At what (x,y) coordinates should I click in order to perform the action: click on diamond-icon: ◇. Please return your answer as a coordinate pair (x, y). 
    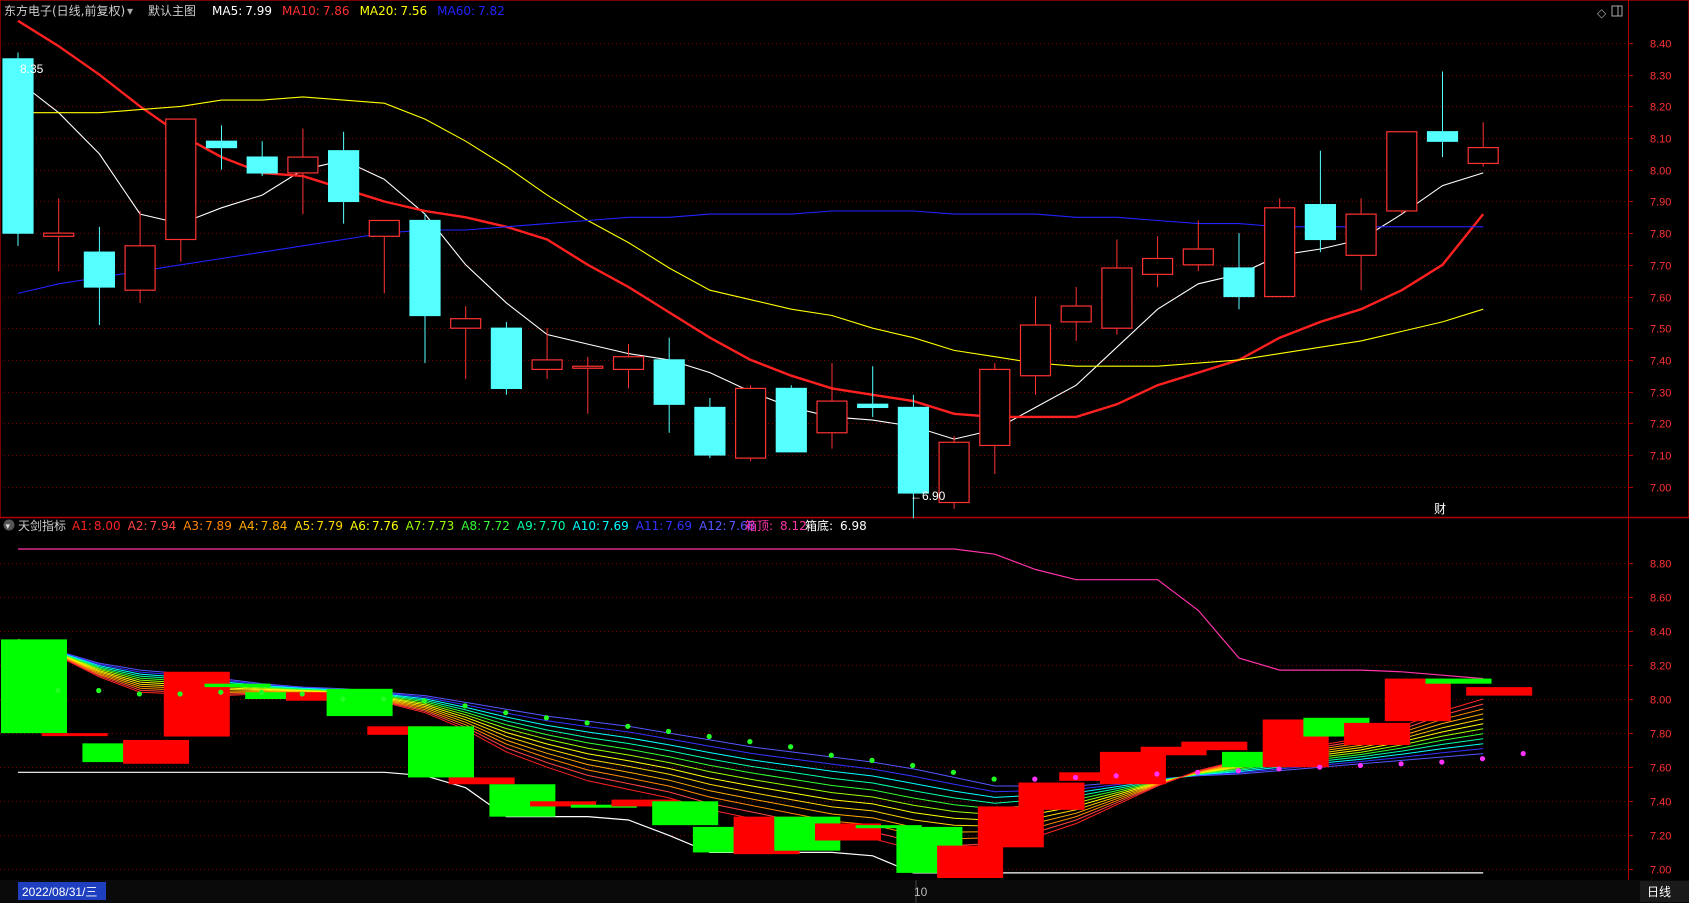
    Looking at the image, I should click on (1602, 13).